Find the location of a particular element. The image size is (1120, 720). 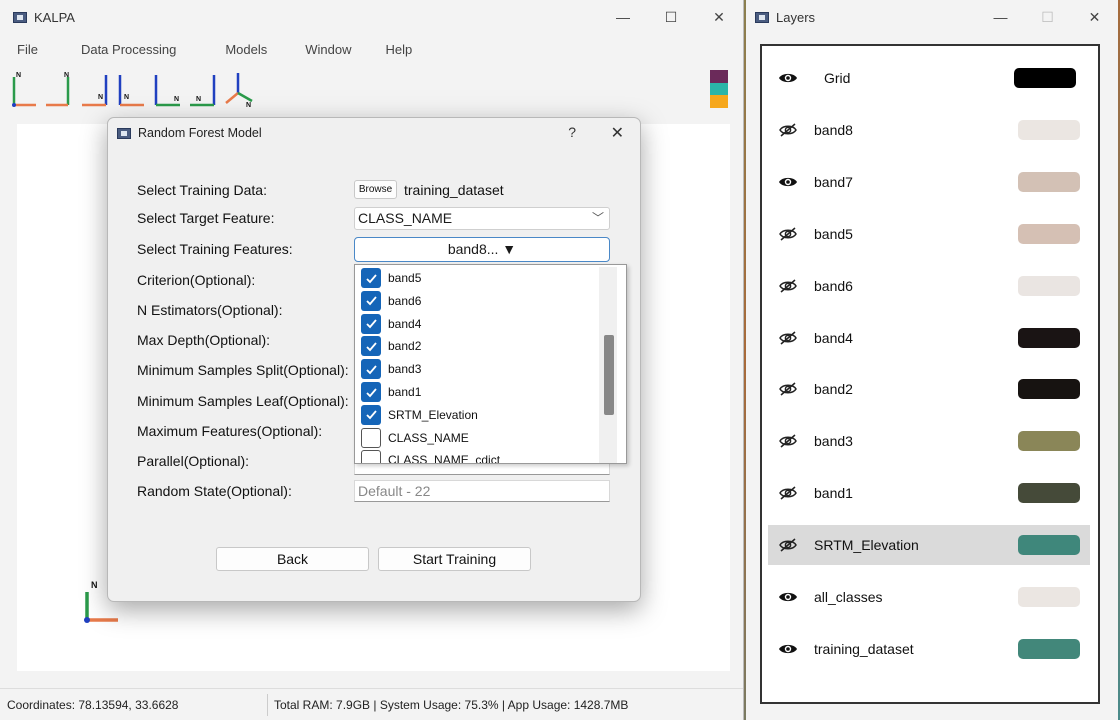

north-axis-right-icon: N is located at coordinates (167, 89).